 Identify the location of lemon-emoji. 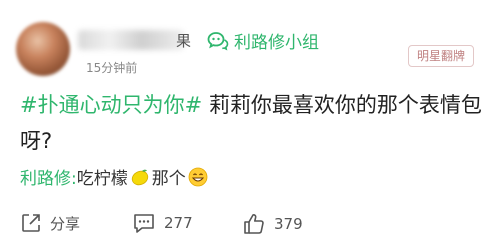
(139, 177).